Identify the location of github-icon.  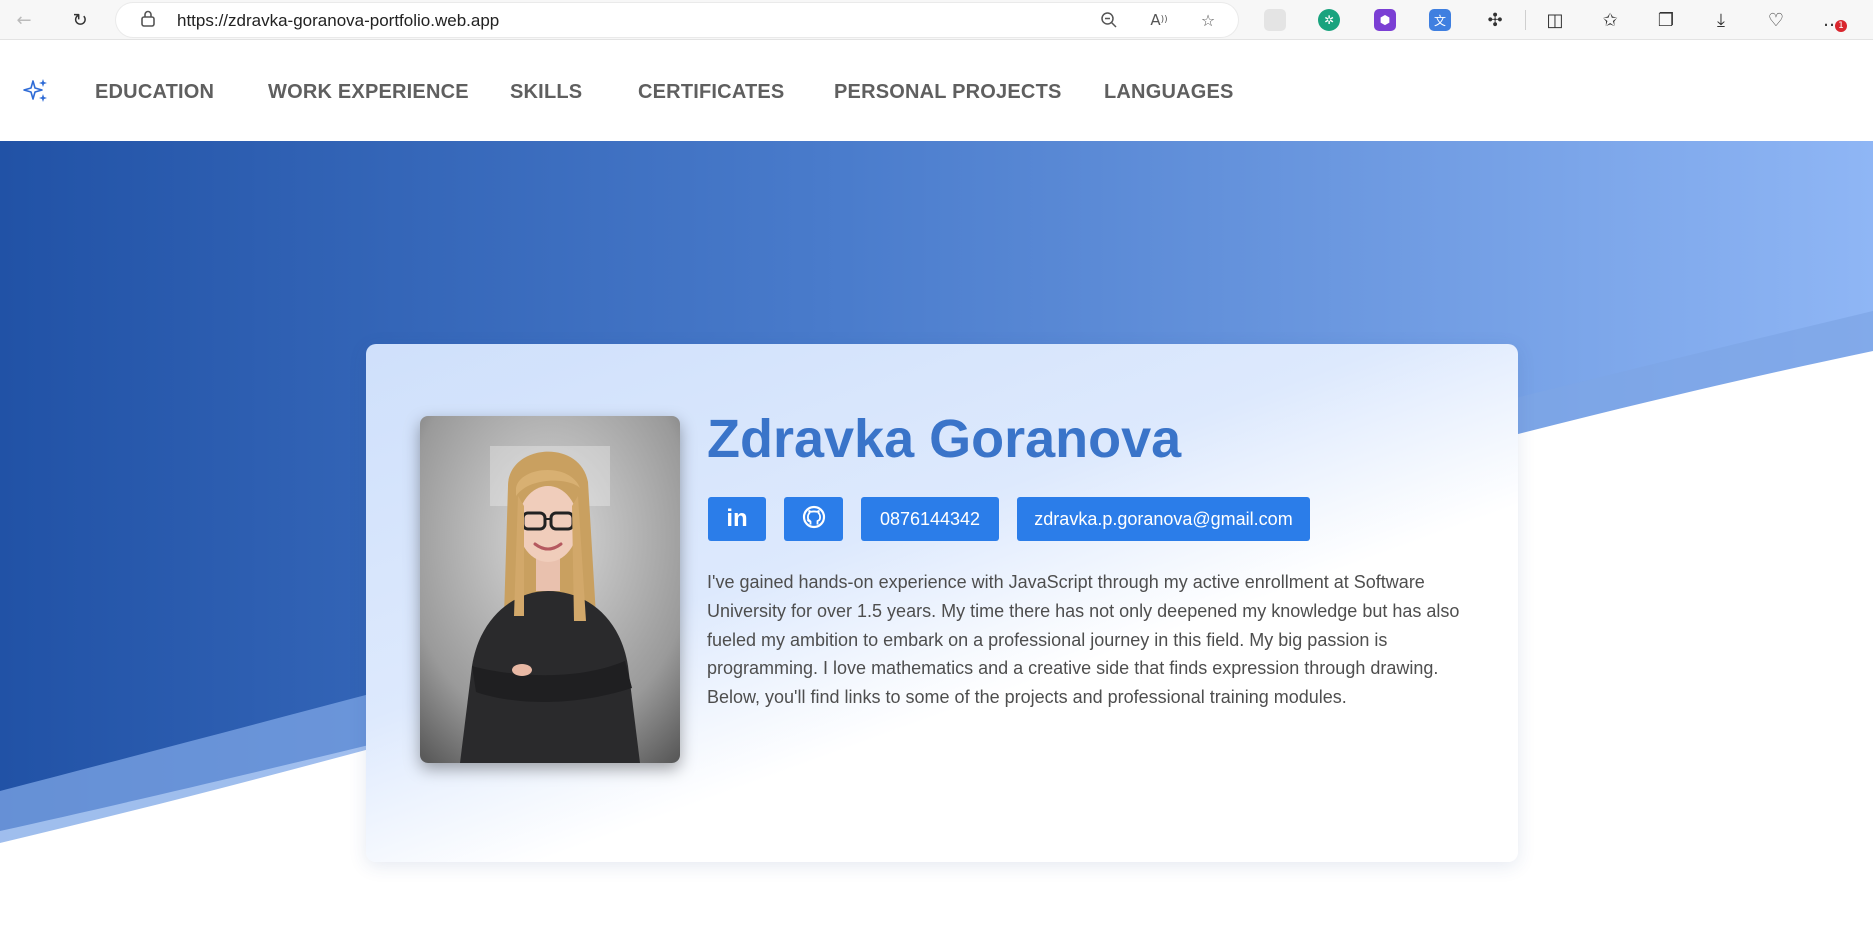
(814, 519).